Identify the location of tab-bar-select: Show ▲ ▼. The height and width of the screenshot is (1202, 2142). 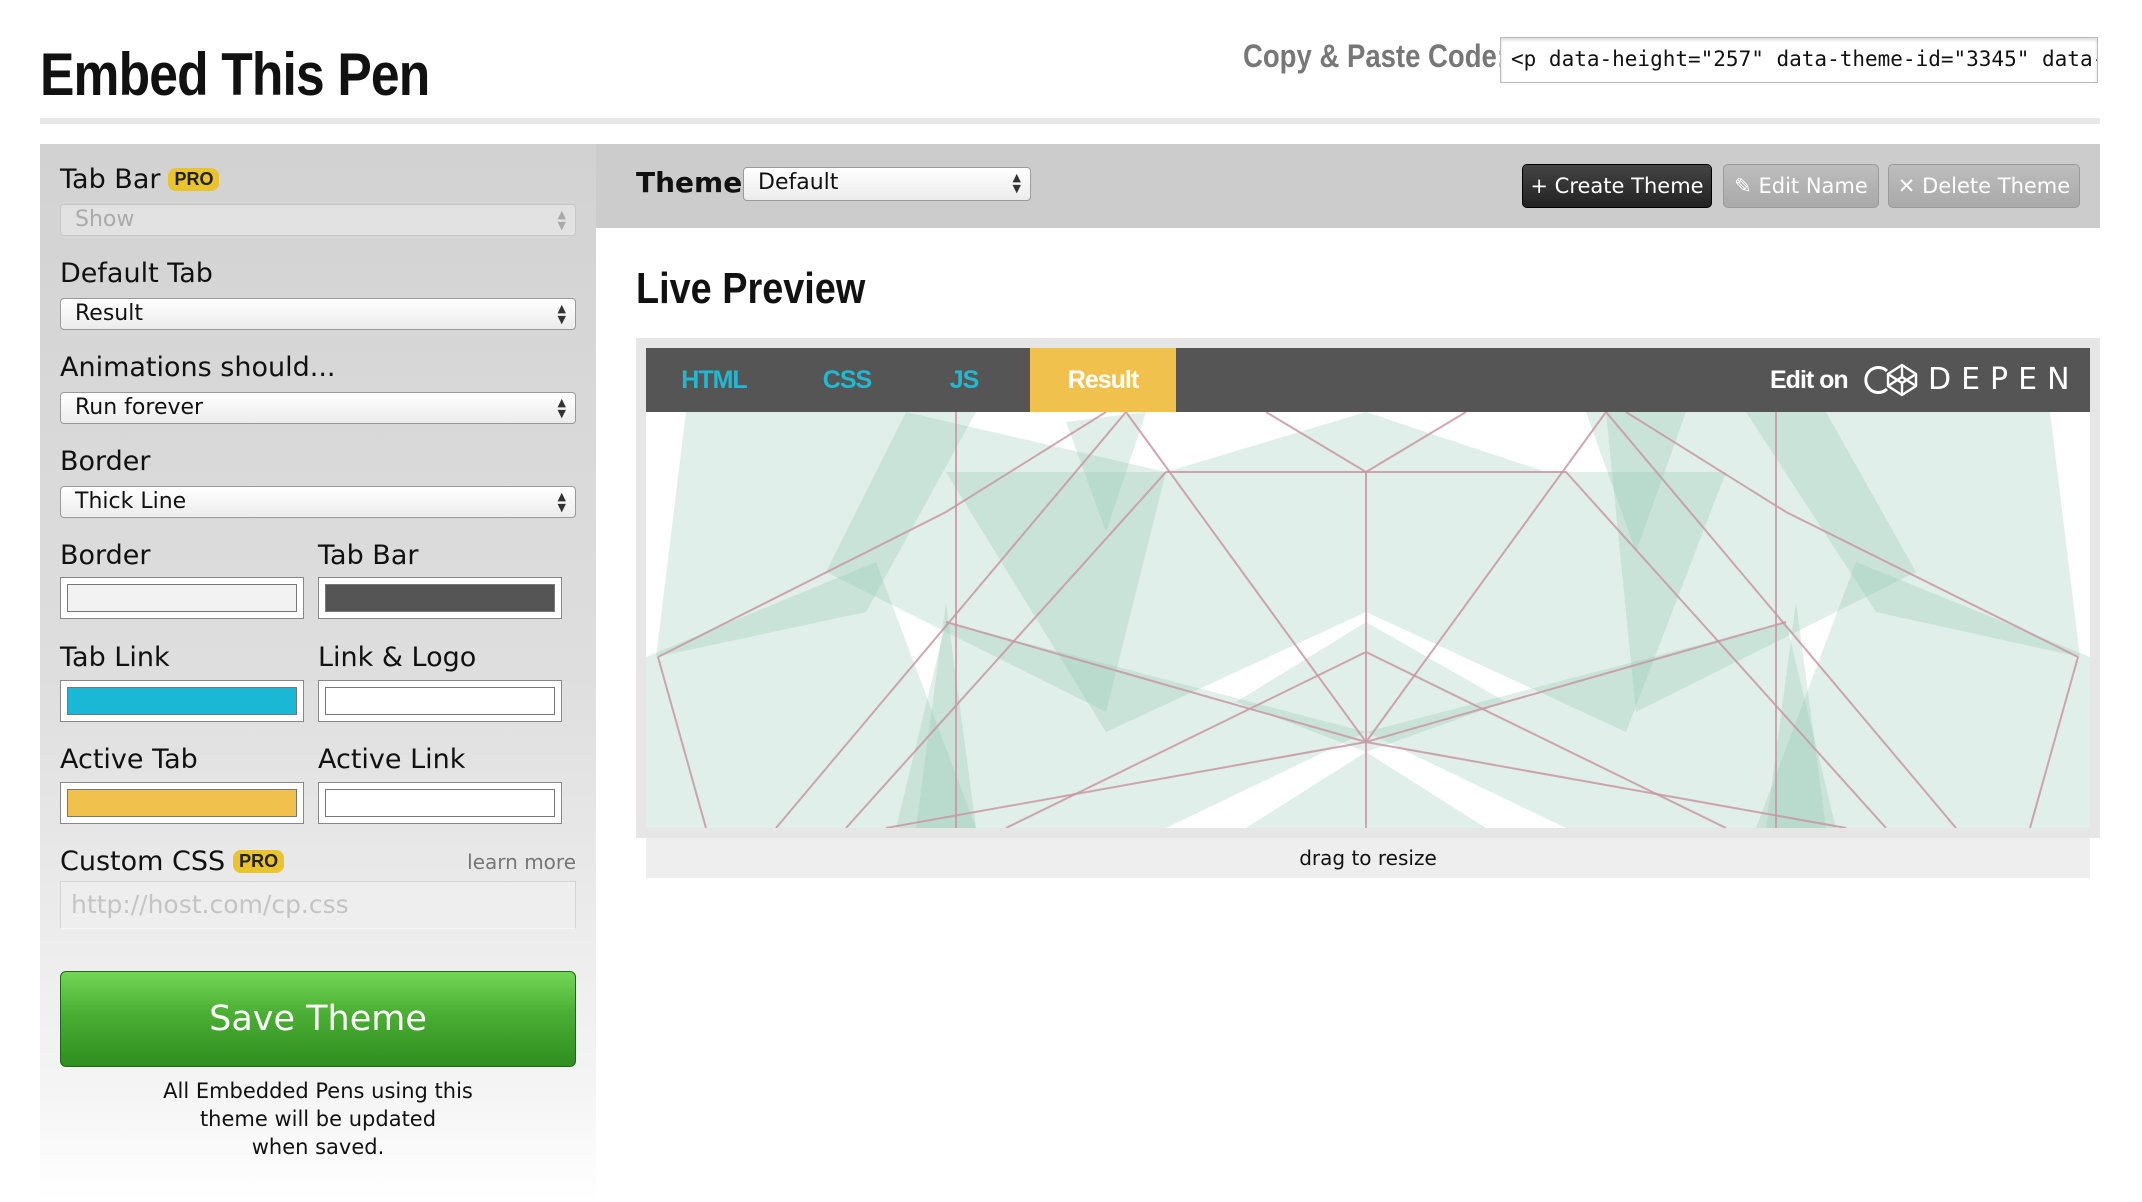
(318, 220).